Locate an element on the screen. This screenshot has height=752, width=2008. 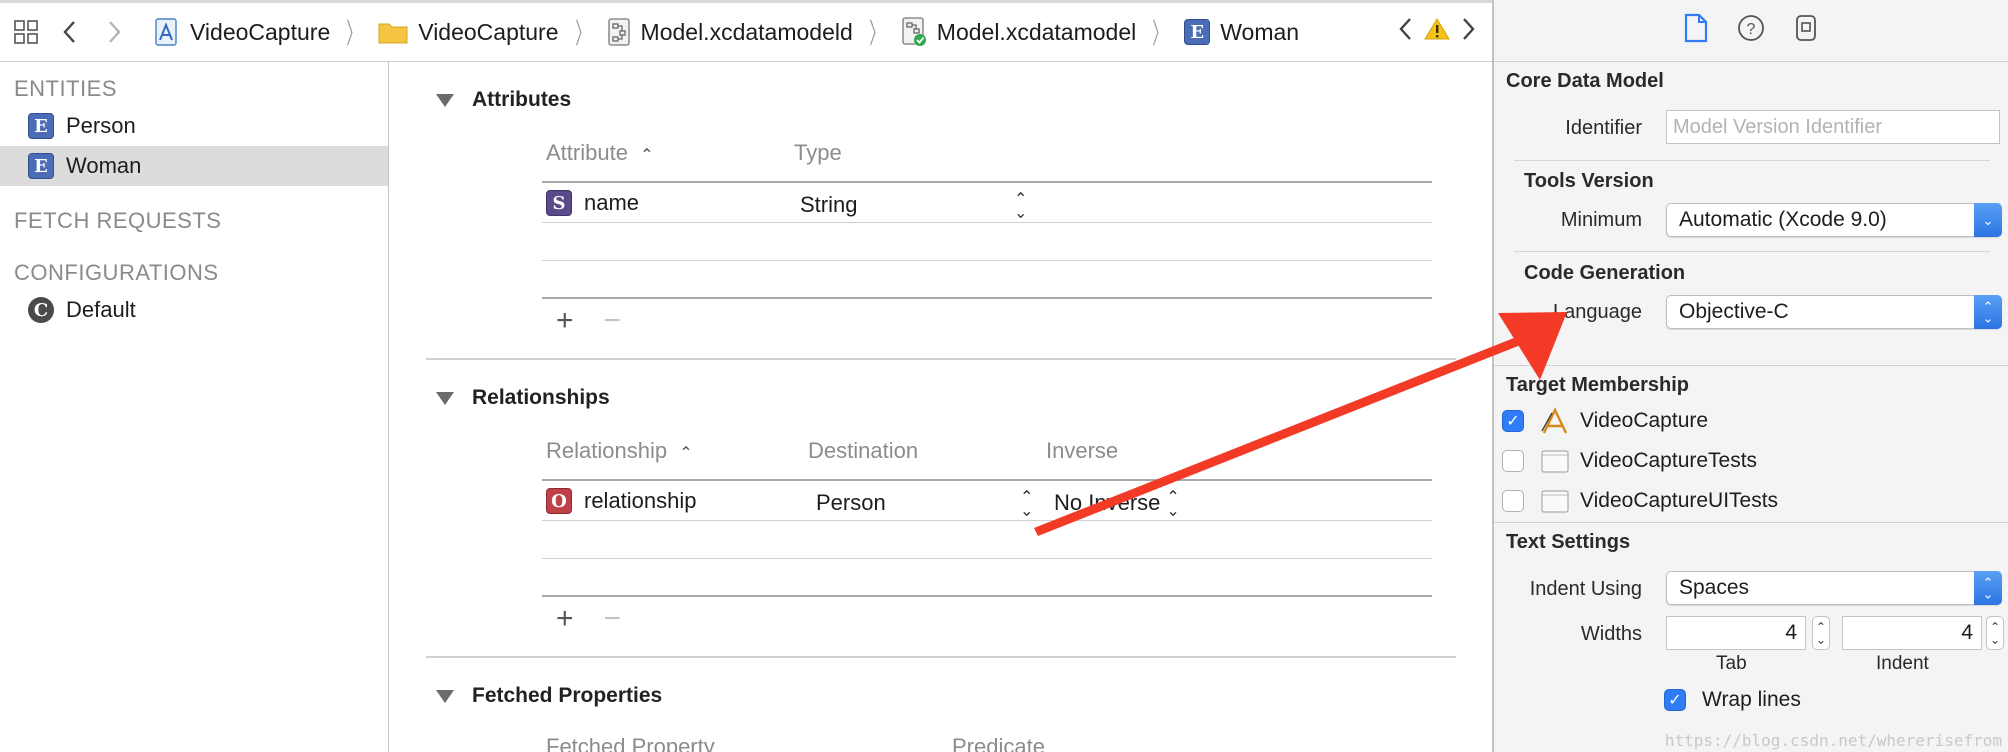
target-name: VideoCaptureTests is located at coordinates (1669, 460).